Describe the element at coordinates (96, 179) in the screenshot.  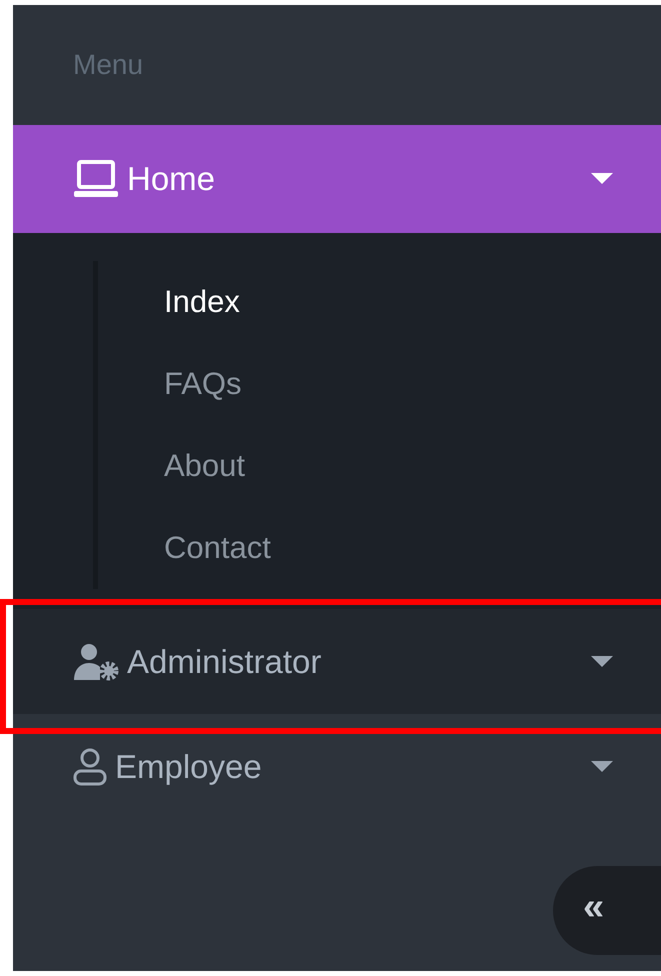
I see `laptop-icon` at that location.